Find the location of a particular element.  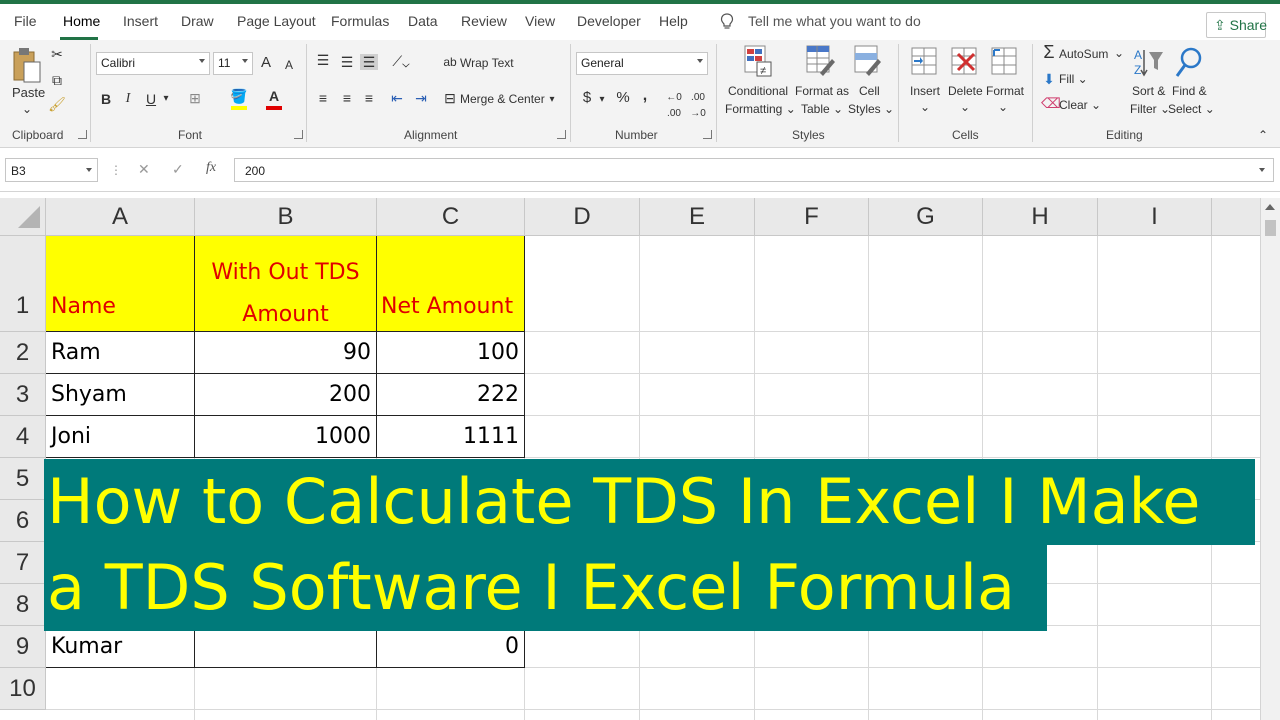

bottom-align-icon: ☰ is located at coordinates (369, 62).